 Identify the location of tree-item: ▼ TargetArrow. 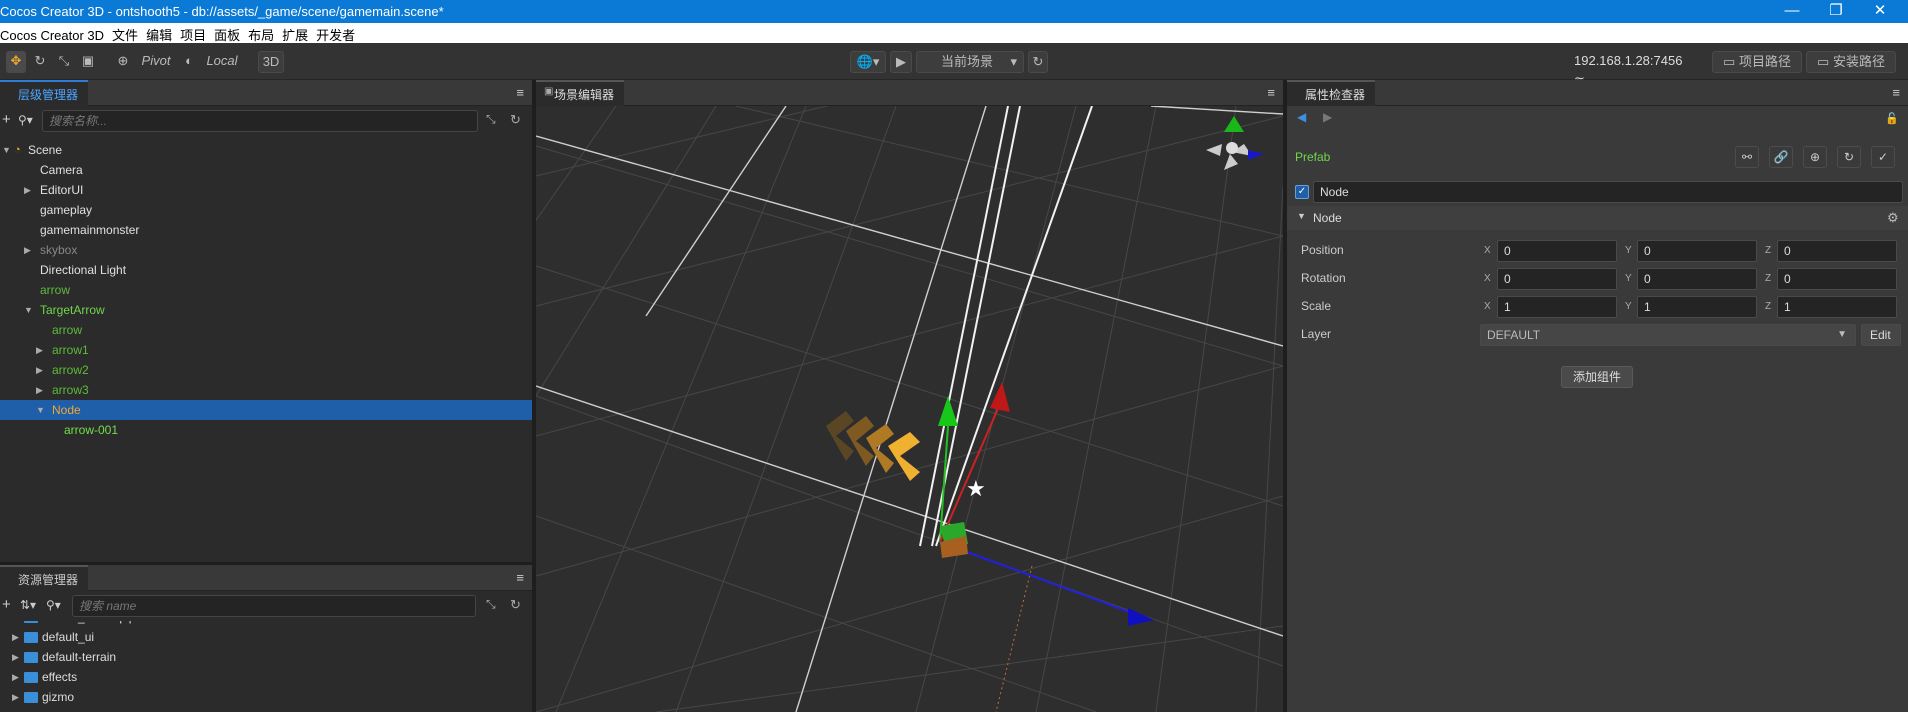
(266, 310).